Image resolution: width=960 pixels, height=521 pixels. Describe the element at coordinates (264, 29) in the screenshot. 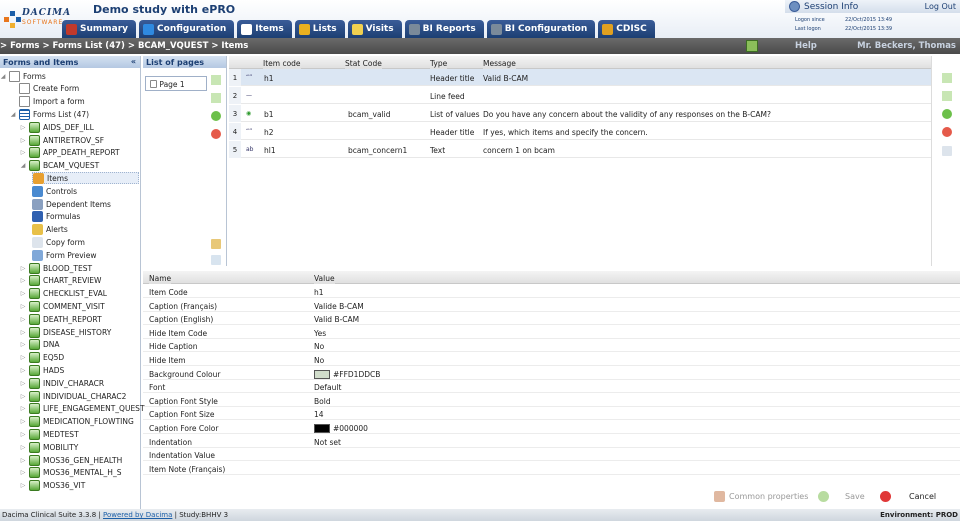

I see `tab-items: Items` at that location.